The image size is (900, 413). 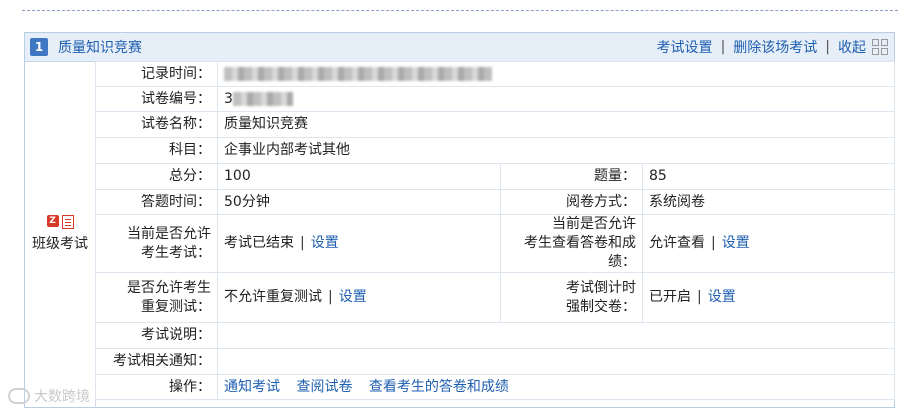 What do you see at coordinates (156, 74) in the screenshot?
I see `record-time-label: 记录时间：` at bounding box center [156, 74].